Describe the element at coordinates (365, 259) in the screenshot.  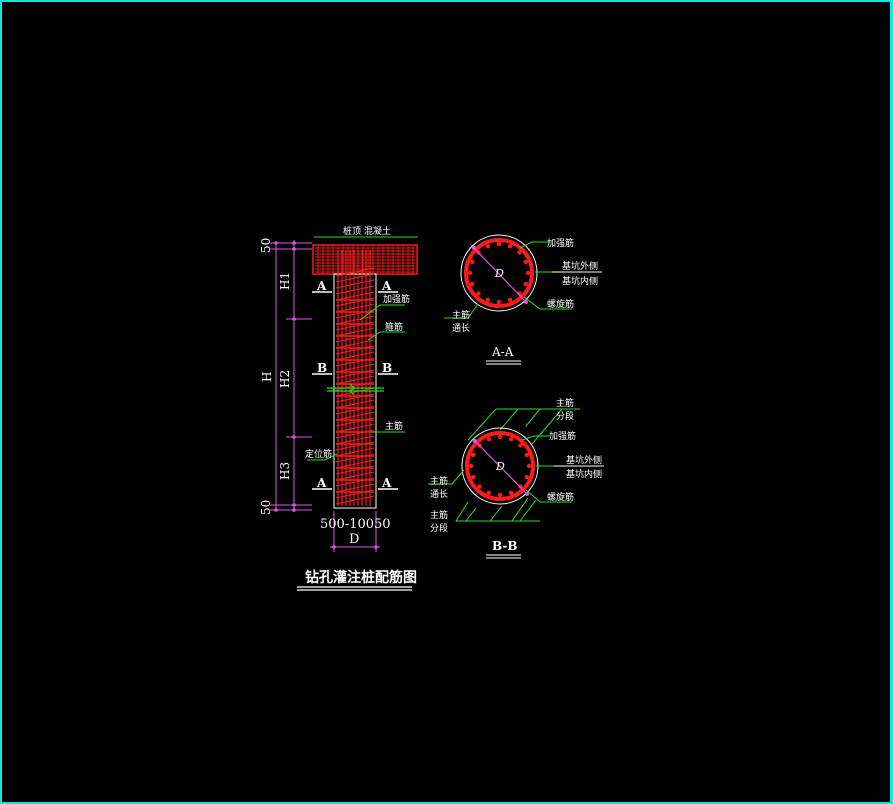
I see `pile-cap-rebar` at that location.